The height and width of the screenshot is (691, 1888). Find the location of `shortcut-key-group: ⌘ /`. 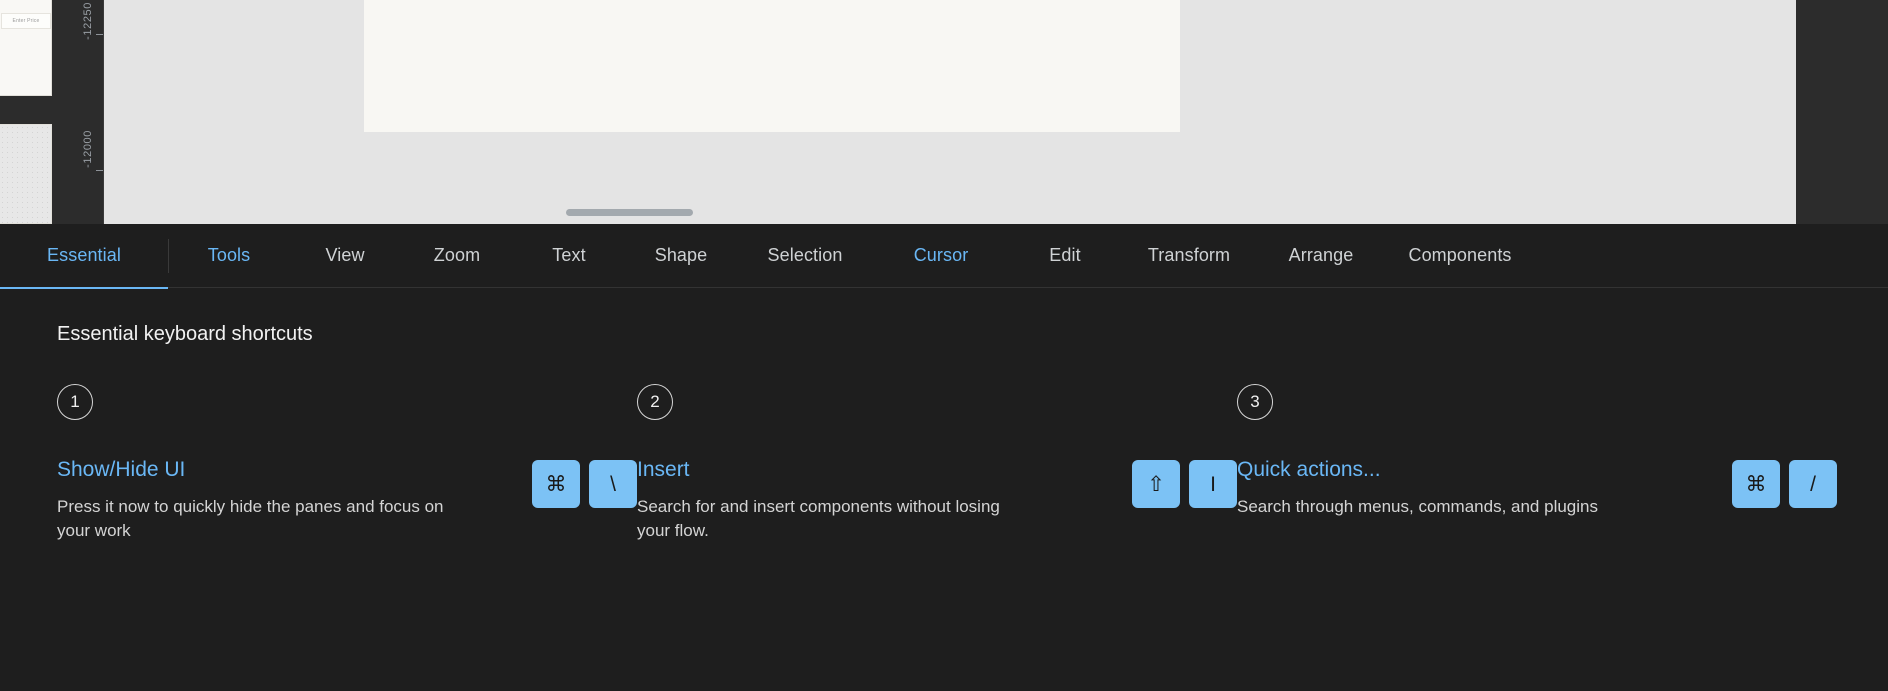

shortcut-key-group: ⌘ / is located at coordinates (1784, 484).